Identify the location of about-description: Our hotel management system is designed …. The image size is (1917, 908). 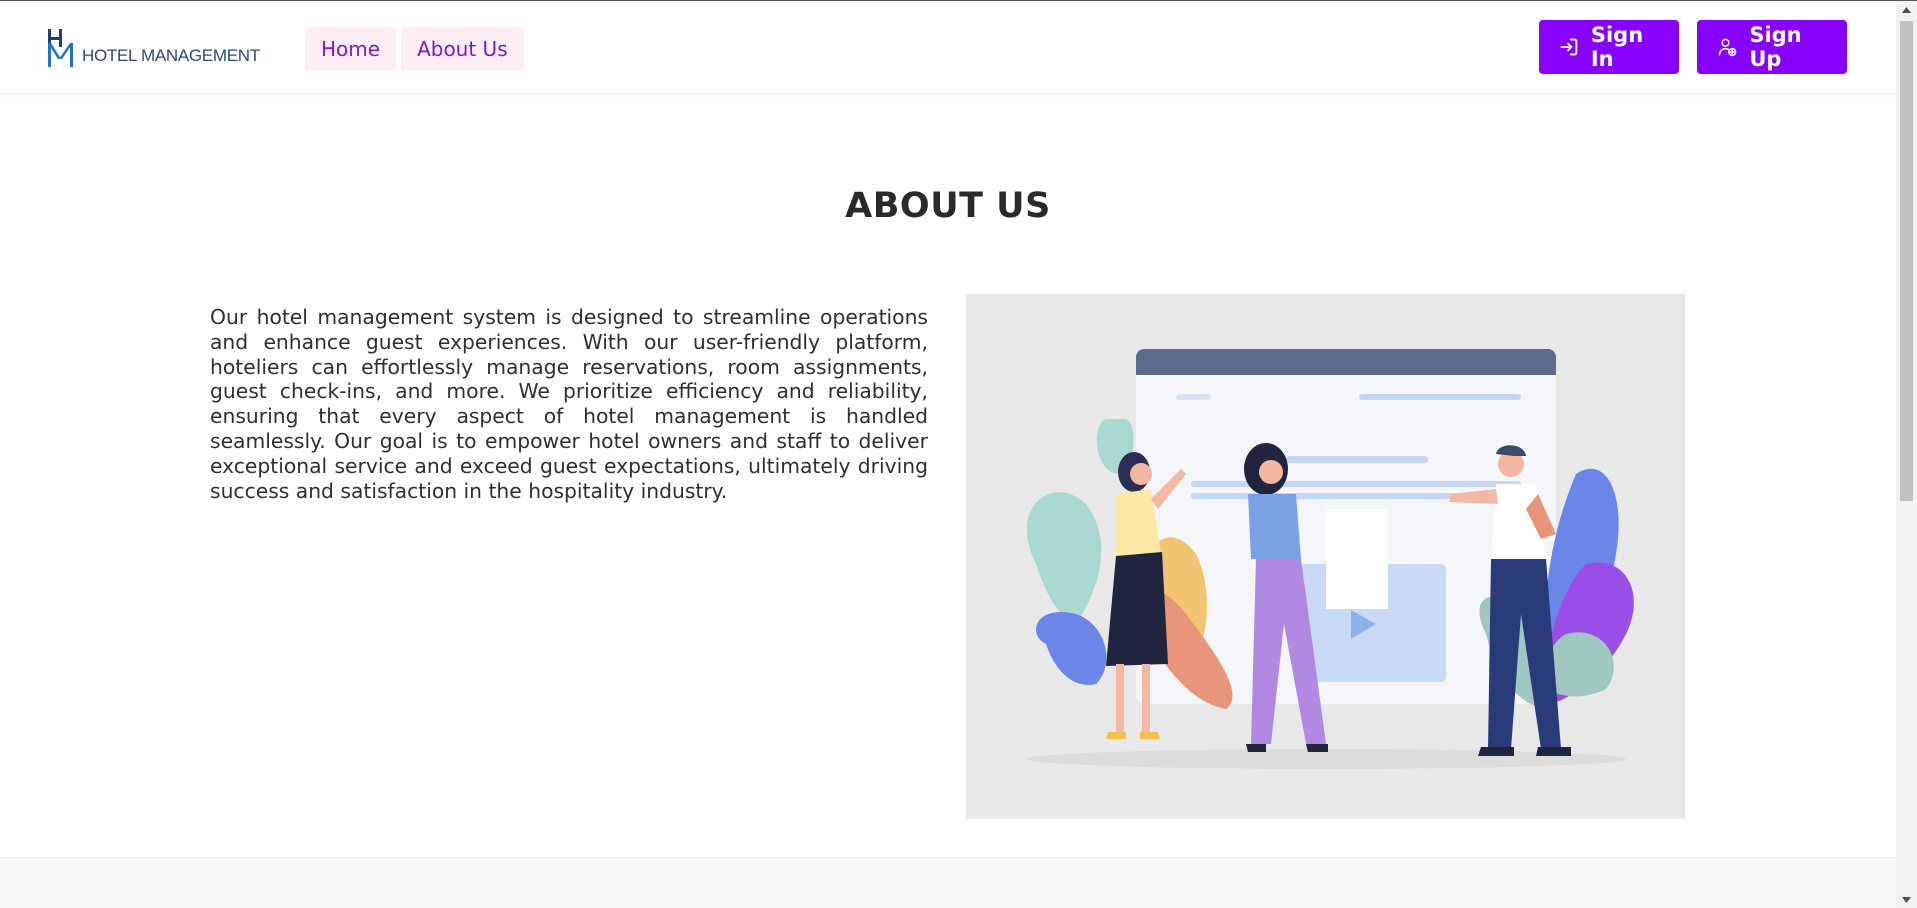
(569, 404).